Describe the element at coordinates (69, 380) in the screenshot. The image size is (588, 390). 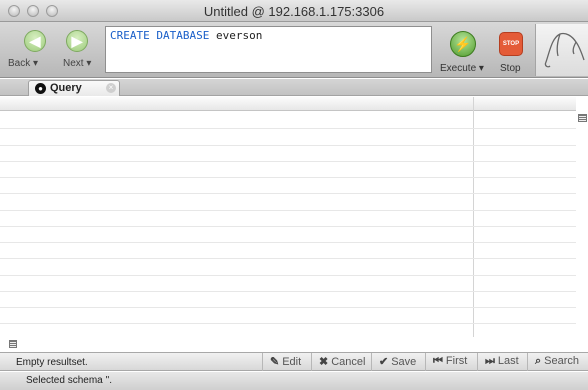
I see `schema-status: Selected schema ''.` at that location.